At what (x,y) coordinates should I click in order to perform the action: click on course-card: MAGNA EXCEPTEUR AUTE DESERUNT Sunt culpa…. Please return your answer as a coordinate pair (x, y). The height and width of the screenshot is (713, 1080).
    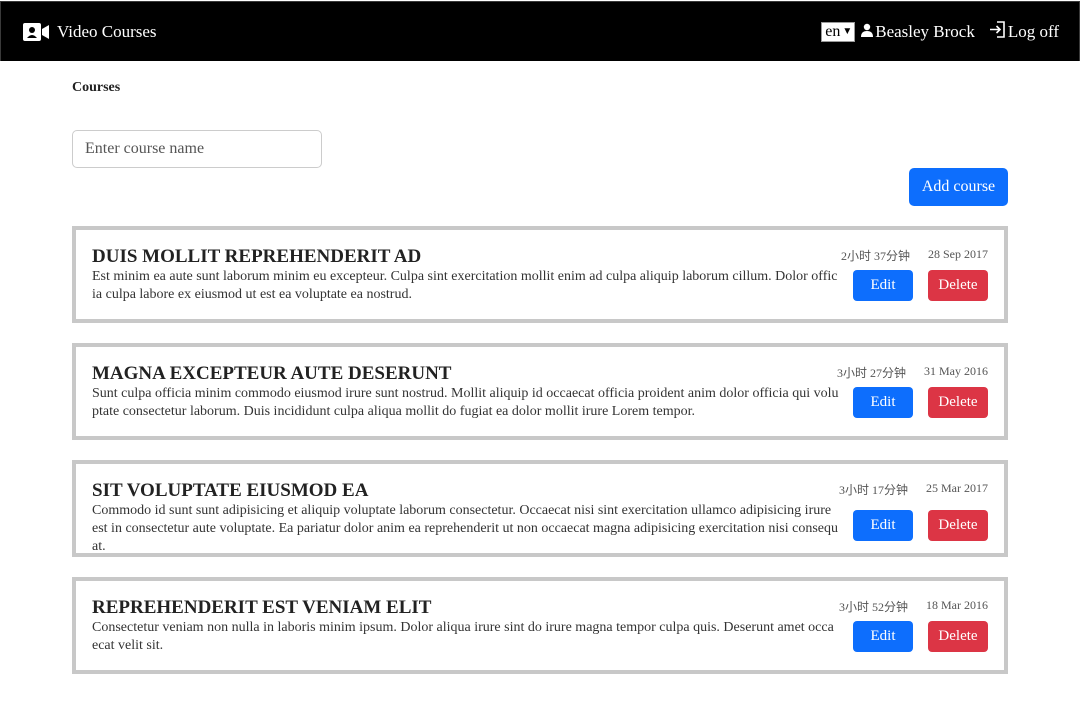
    Looking at the image, I should click on (540, 391).